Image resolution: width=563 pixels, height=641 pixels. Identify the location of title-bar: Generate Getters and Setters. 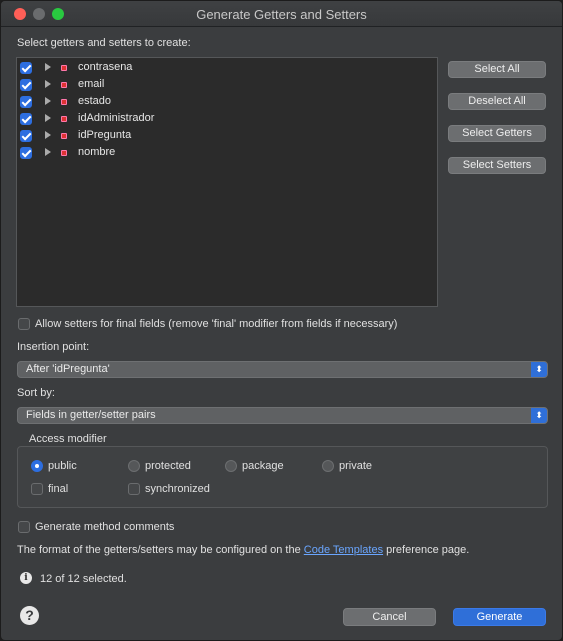
(281, 14).